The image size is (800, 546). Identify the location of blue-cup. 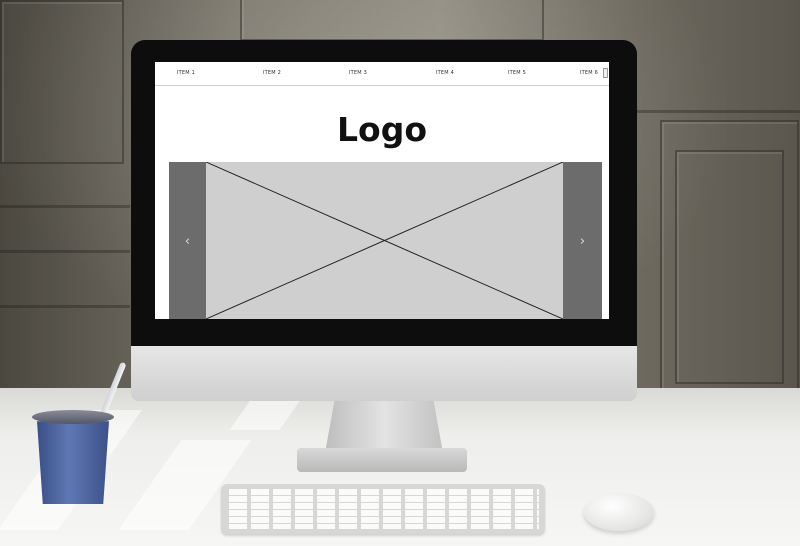
(73, 462).